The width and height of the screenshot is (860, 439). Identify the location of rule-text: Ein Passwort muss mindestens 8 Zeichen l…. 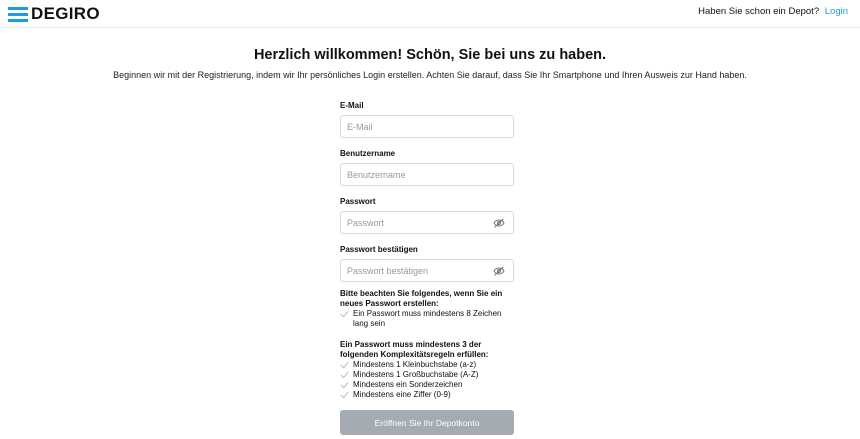
(427, 318).